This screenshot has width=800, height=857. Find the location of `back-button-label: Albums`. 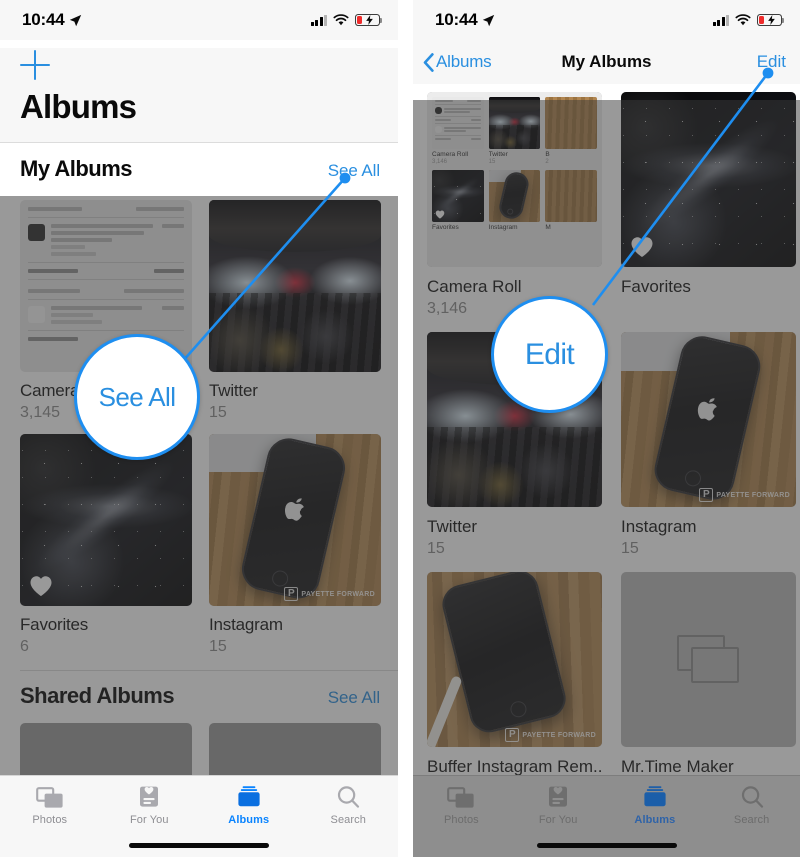

back-button-label: Albums is located at coordinates (464, 61).